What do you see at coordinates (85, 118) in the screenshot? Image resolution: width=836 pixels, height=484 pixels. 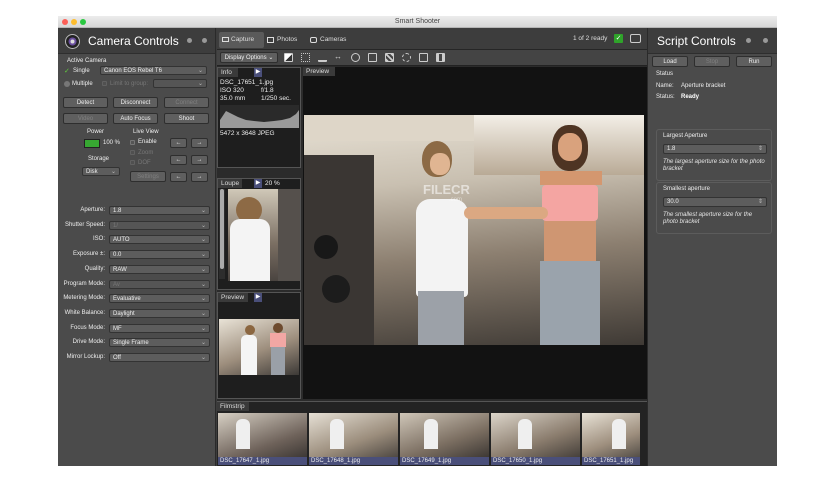 I see `video-button: Video` at bounding box center [85, 118].